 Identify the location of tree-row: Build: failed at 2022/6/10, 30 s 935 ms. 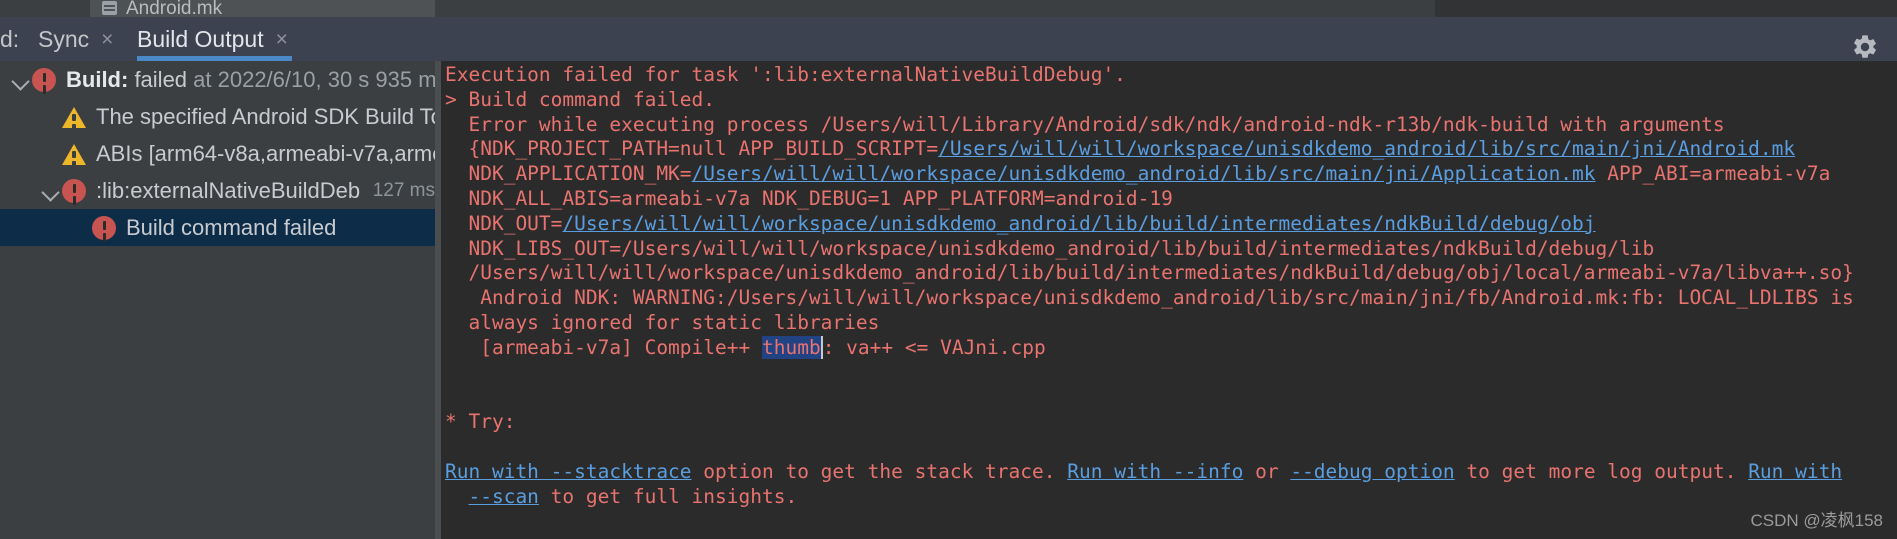
(217, 79).